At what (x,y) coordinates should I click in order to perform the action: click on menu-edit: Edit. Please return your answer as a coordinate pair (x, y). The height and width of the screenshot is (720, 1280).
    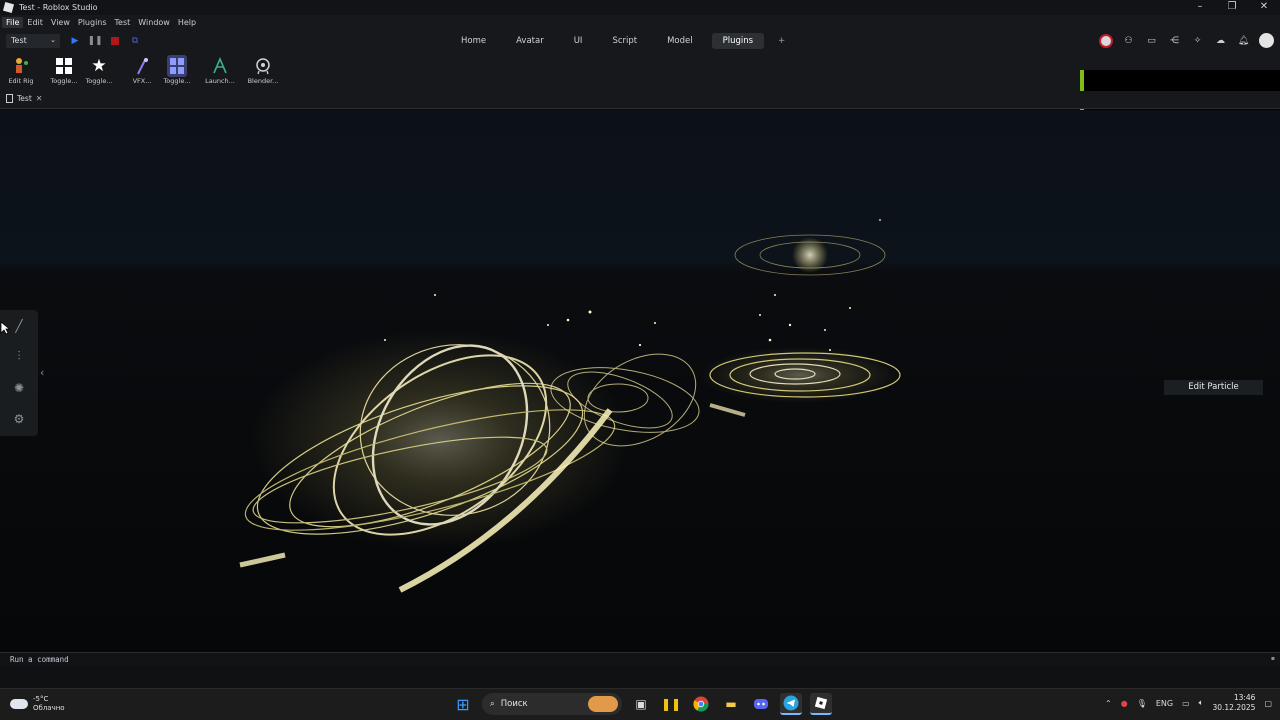
    Looking at the image, I should click on (35, 22).